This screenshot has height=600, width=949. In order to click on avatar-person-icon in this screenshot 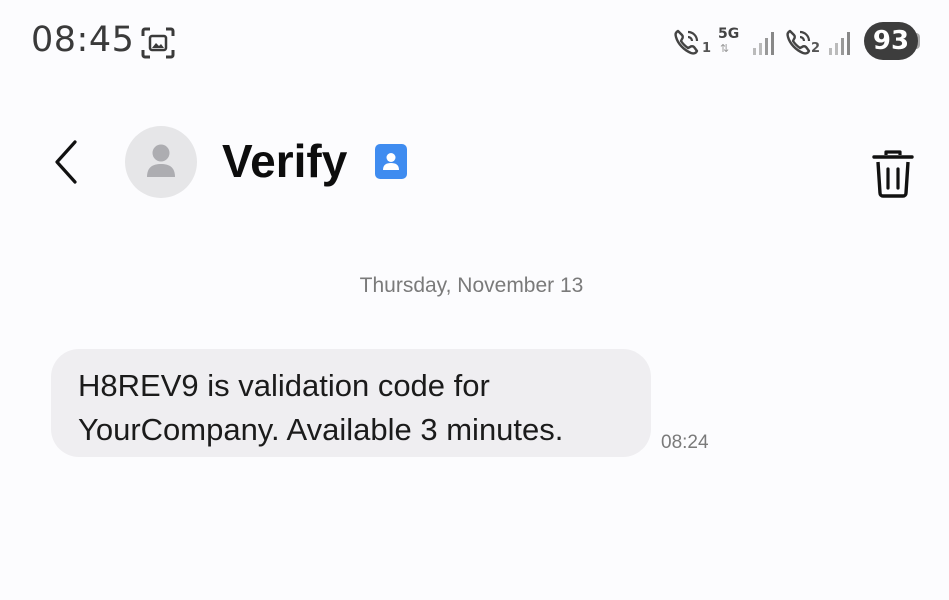, I will do `click(161, 160)`.